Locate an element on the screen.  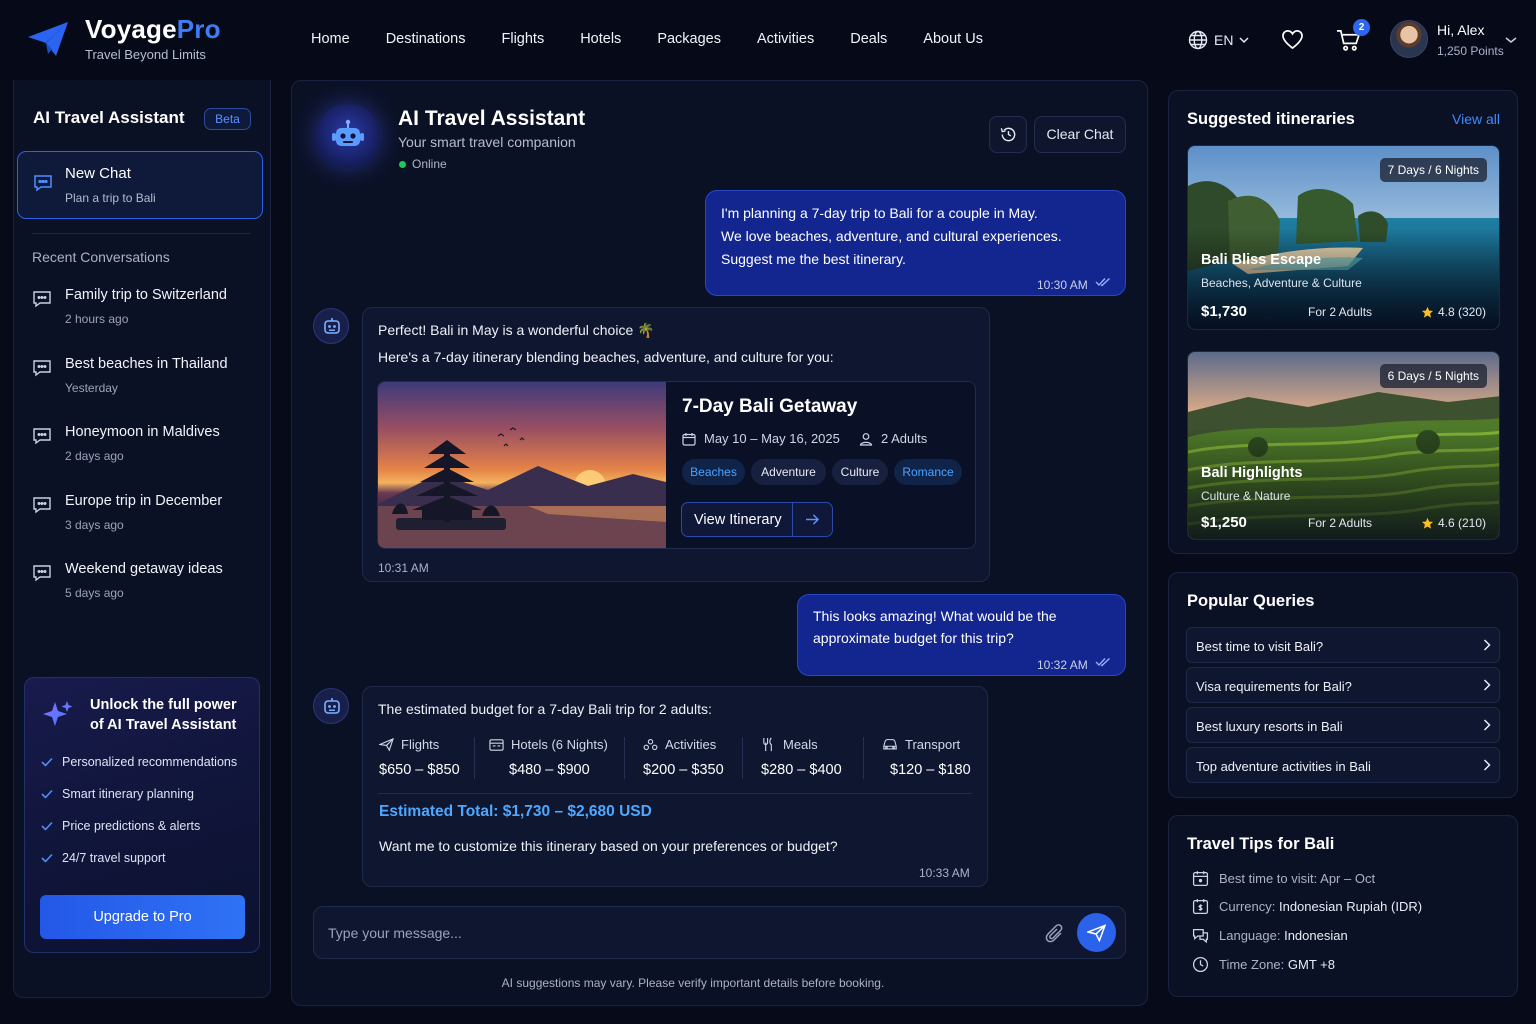
popular-queries-heading: Popular Queries is located at coordinates (1251, 601).